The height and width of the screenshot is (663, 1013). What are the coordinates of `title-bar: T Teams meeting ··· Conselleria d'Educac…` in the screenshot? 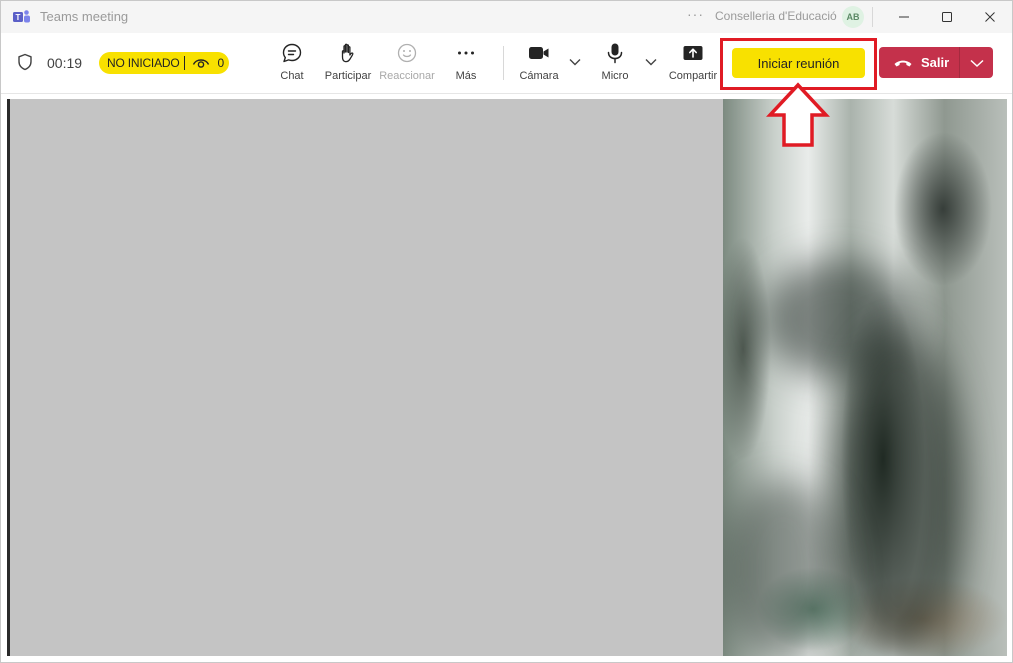 It's located at (506, 17).